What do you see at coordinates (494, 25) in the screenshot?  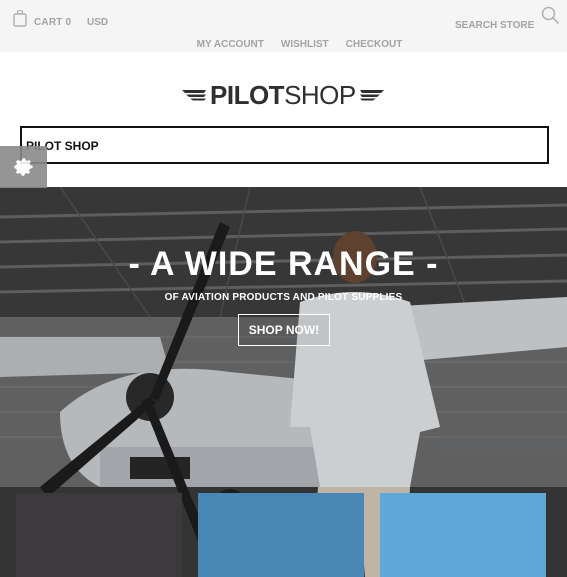 I see `search-store-link: SEARCH STORE` at bounding box center [494, 25].